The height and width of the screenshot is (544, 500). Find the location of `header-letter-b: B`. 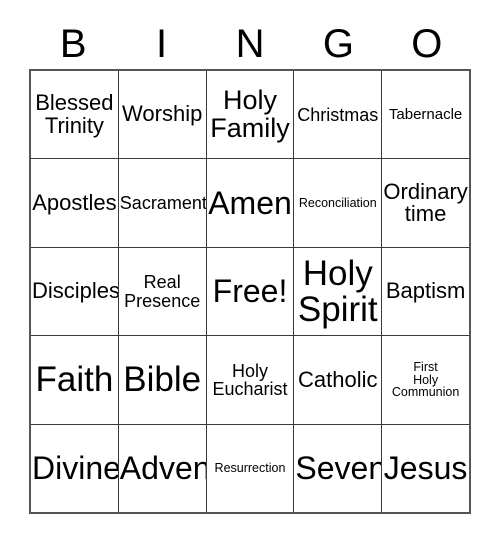

header-letter-b: B is located at coordinates (73, 43).